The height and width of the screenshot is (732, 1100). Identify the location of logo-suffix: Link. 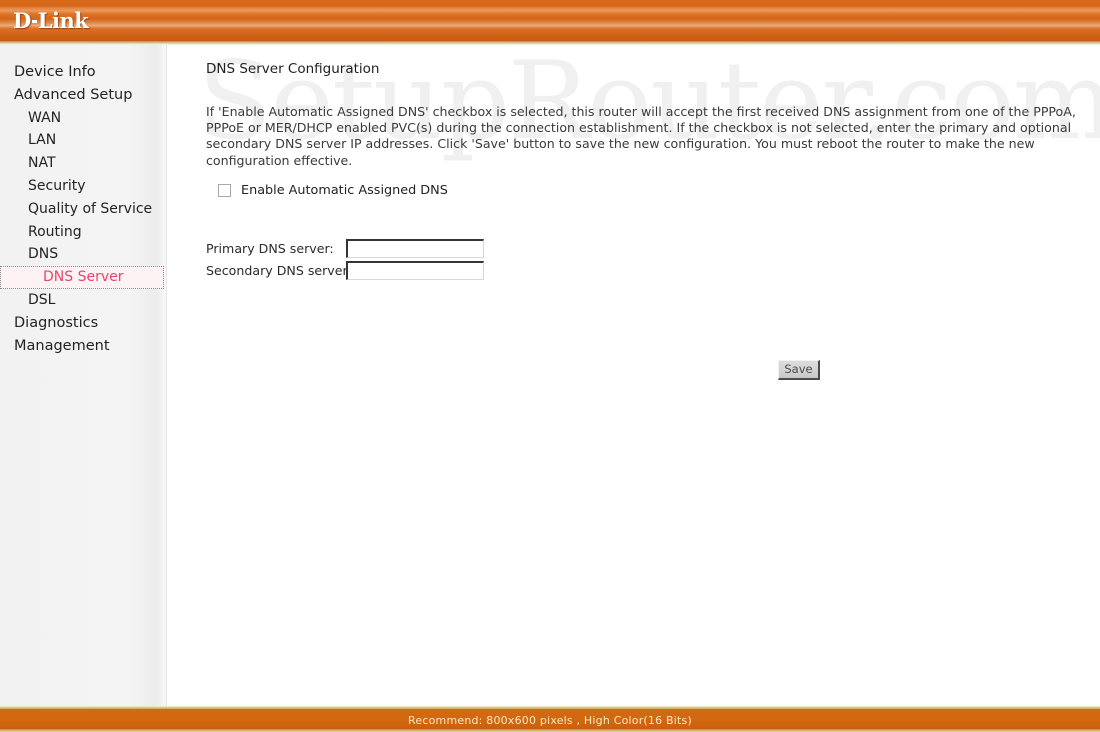
(63, 20).